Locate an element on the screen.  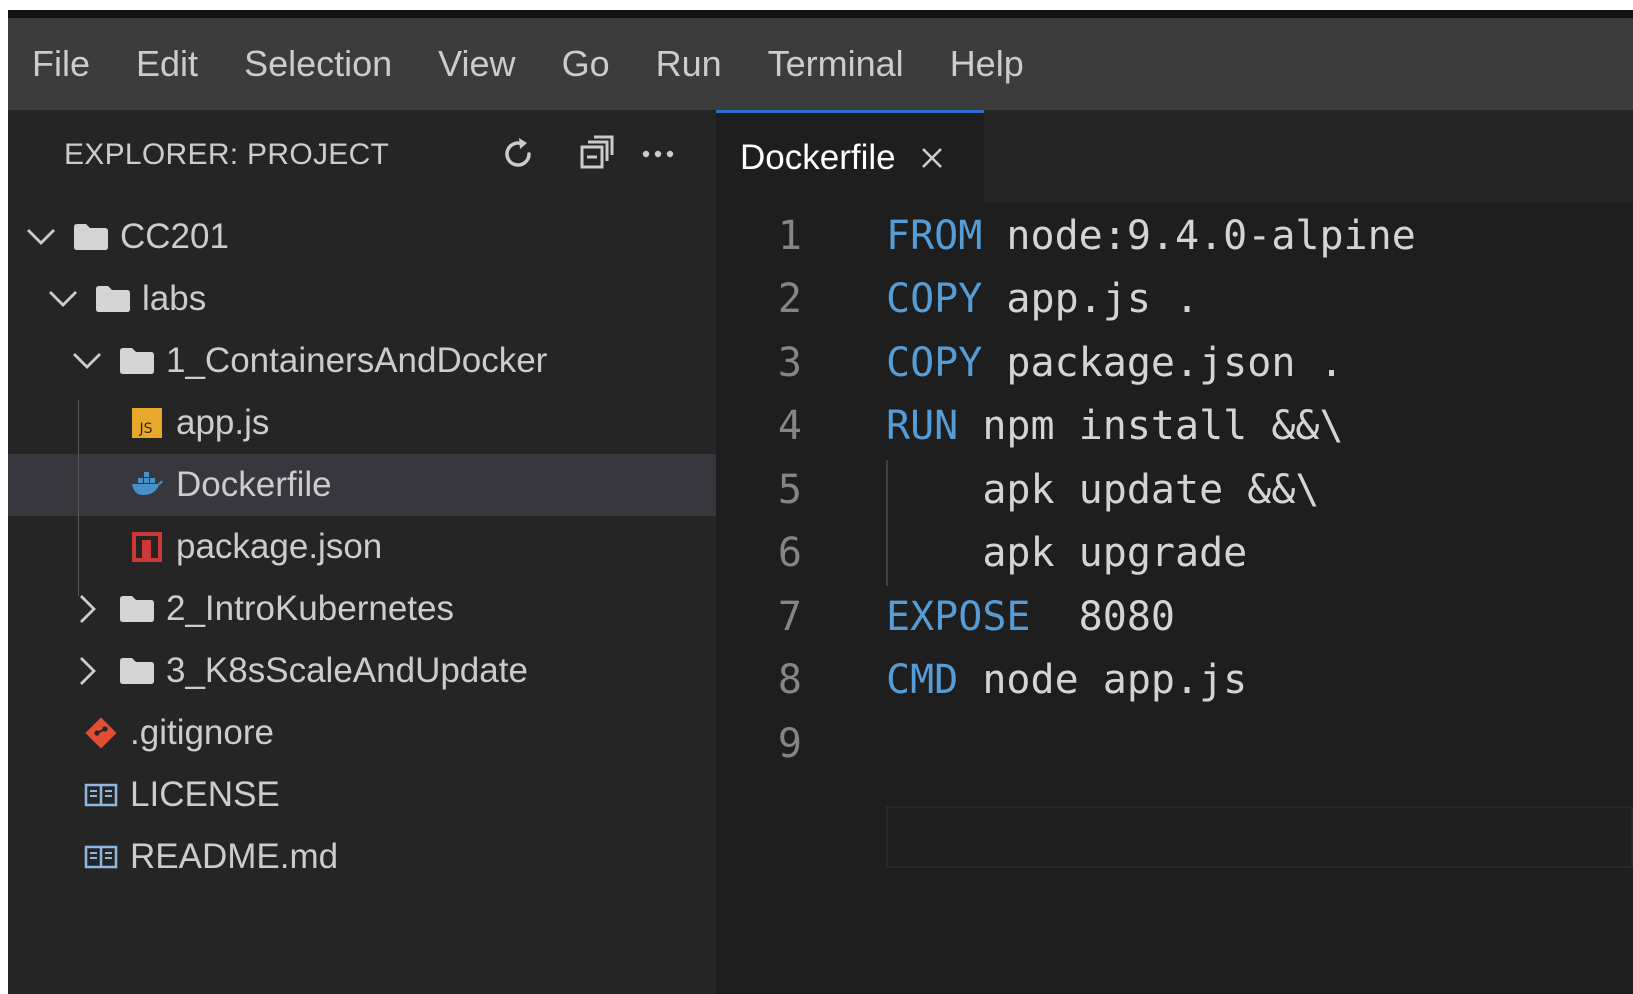
tree-folder-cc201: CC201 is located at coordinates (362, 237).